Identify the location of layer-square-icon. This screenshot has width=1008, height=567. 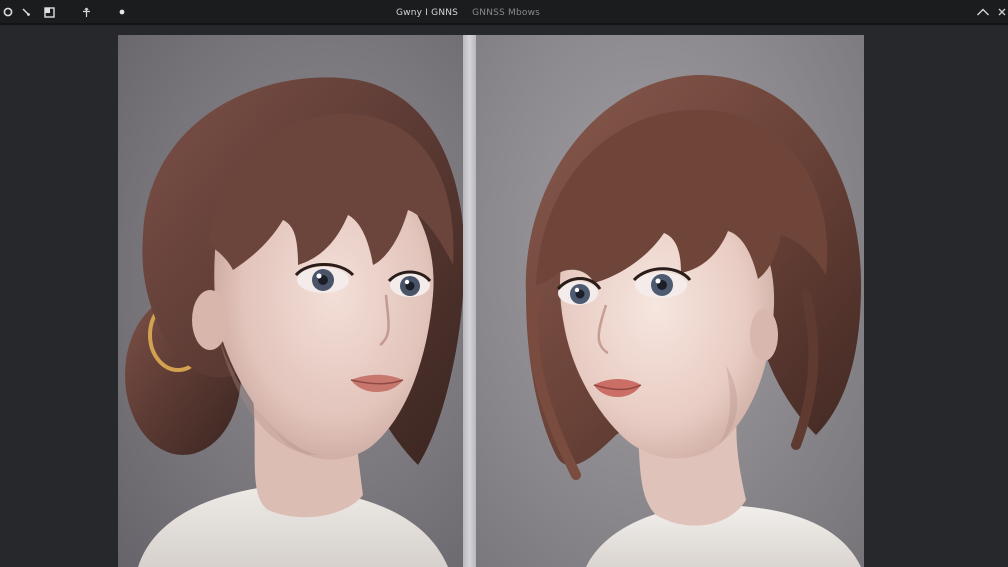
(49, 12).